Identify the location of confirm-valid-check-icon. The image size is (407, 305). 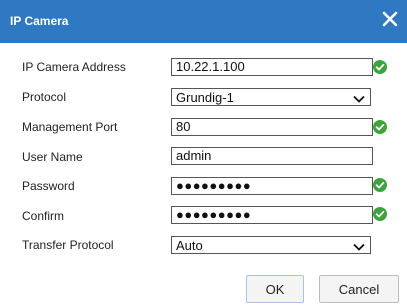
(380, 214).